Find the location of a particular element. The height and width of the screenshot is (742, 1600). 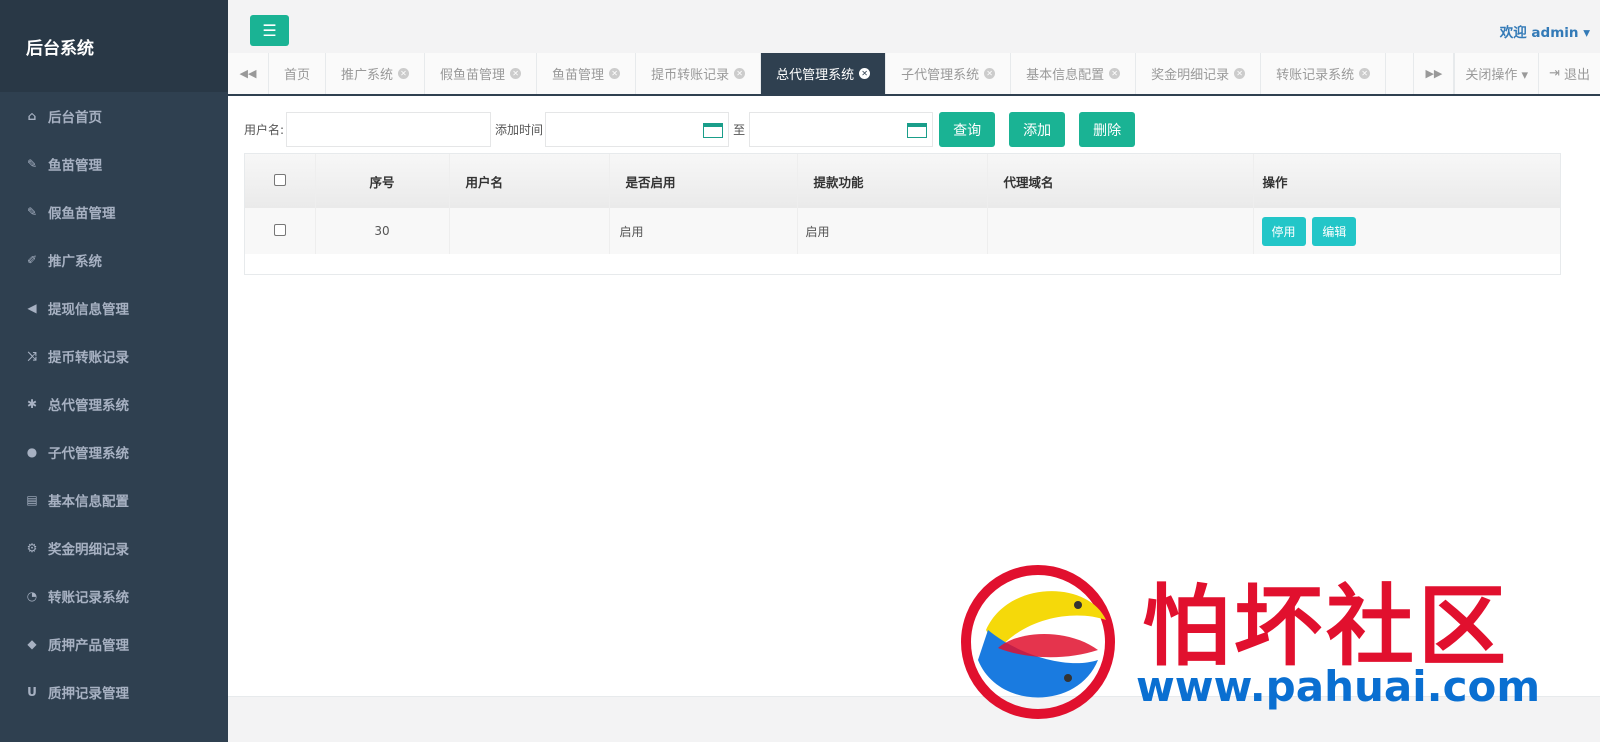

sidebar-item-label: 总代管理系统 is located at coordinates (88, 406).